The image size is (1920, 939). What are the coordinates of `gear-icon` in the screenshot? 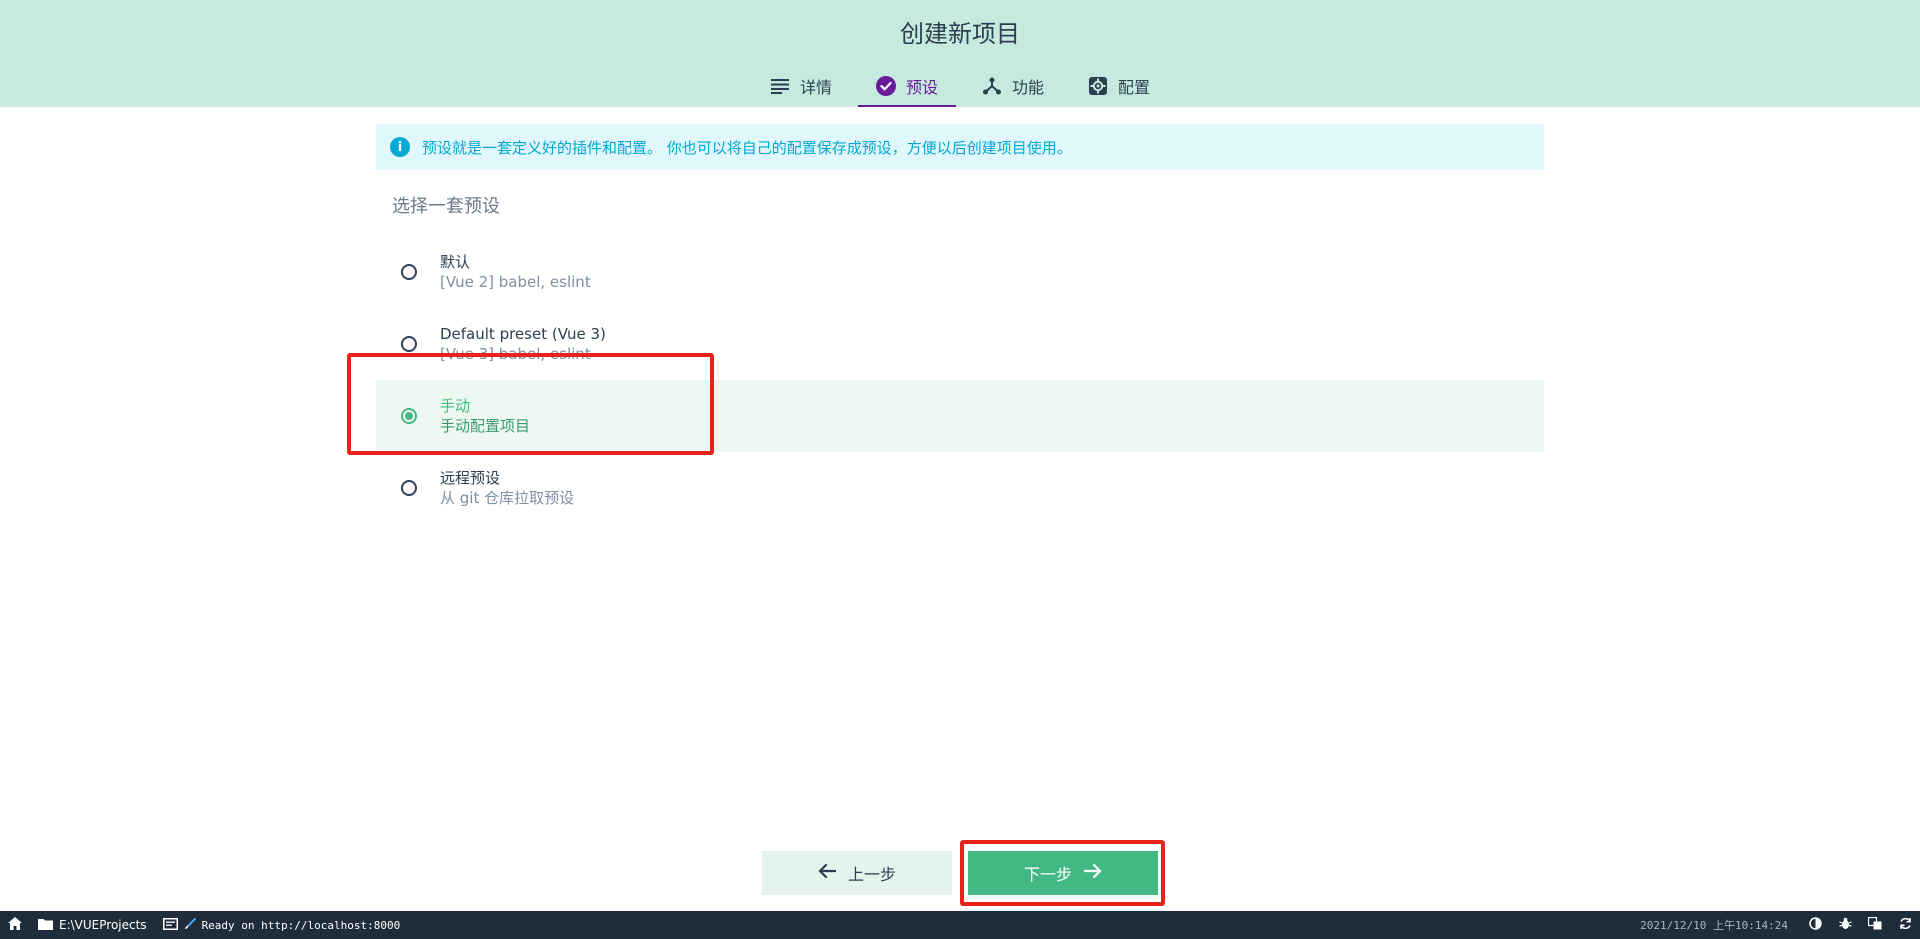 It's located at (1098, 86).